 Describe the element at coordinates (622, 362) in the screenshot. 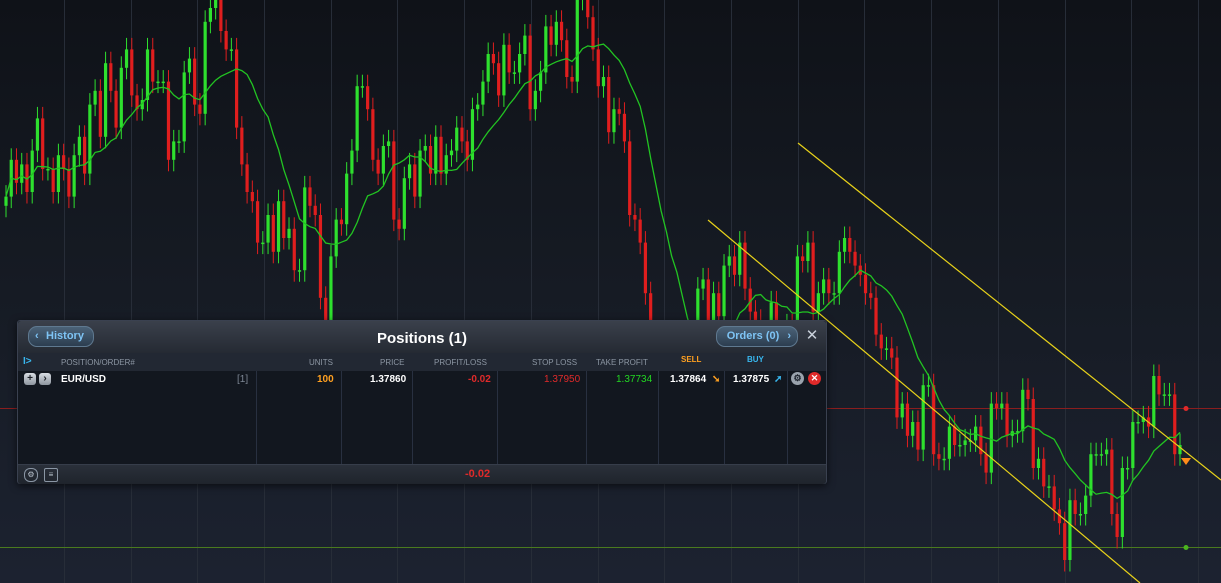

I see `col-take-profit: TAKE PROFIT` at that location.